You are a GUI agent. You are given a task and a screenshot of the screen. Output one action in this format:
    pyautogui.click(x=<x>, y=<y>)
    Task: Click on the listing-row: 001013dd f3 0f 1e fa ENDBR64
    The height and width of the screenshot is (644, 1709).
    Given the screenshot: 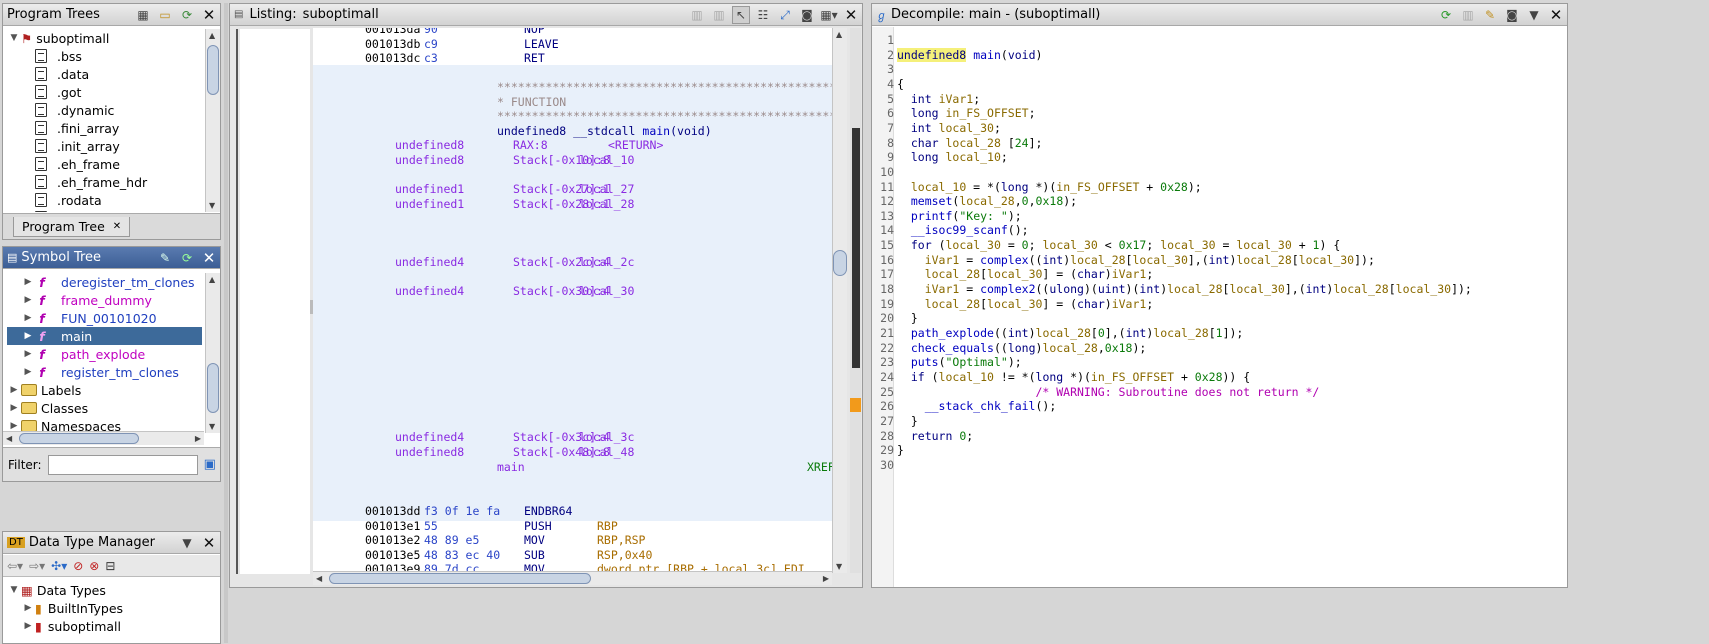 What is the action you would take?
    pyautogui.click(x=572, y=511)
    